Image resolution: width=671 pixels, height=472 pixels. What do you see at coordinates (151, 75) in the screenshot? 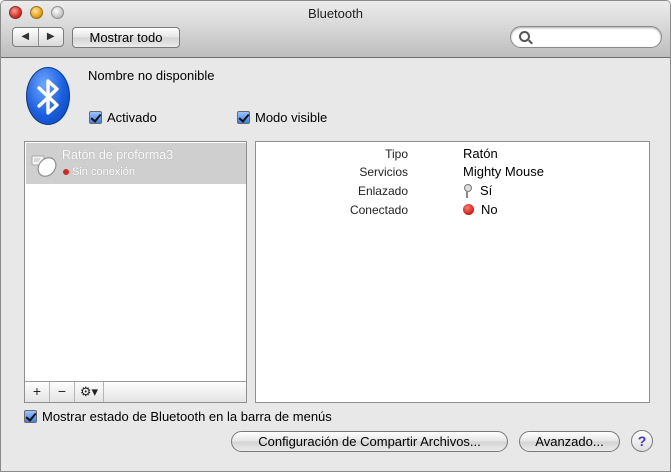
I see `computer-bluetooth-name: Nombre no disponible` at bounding box center [151, 75].